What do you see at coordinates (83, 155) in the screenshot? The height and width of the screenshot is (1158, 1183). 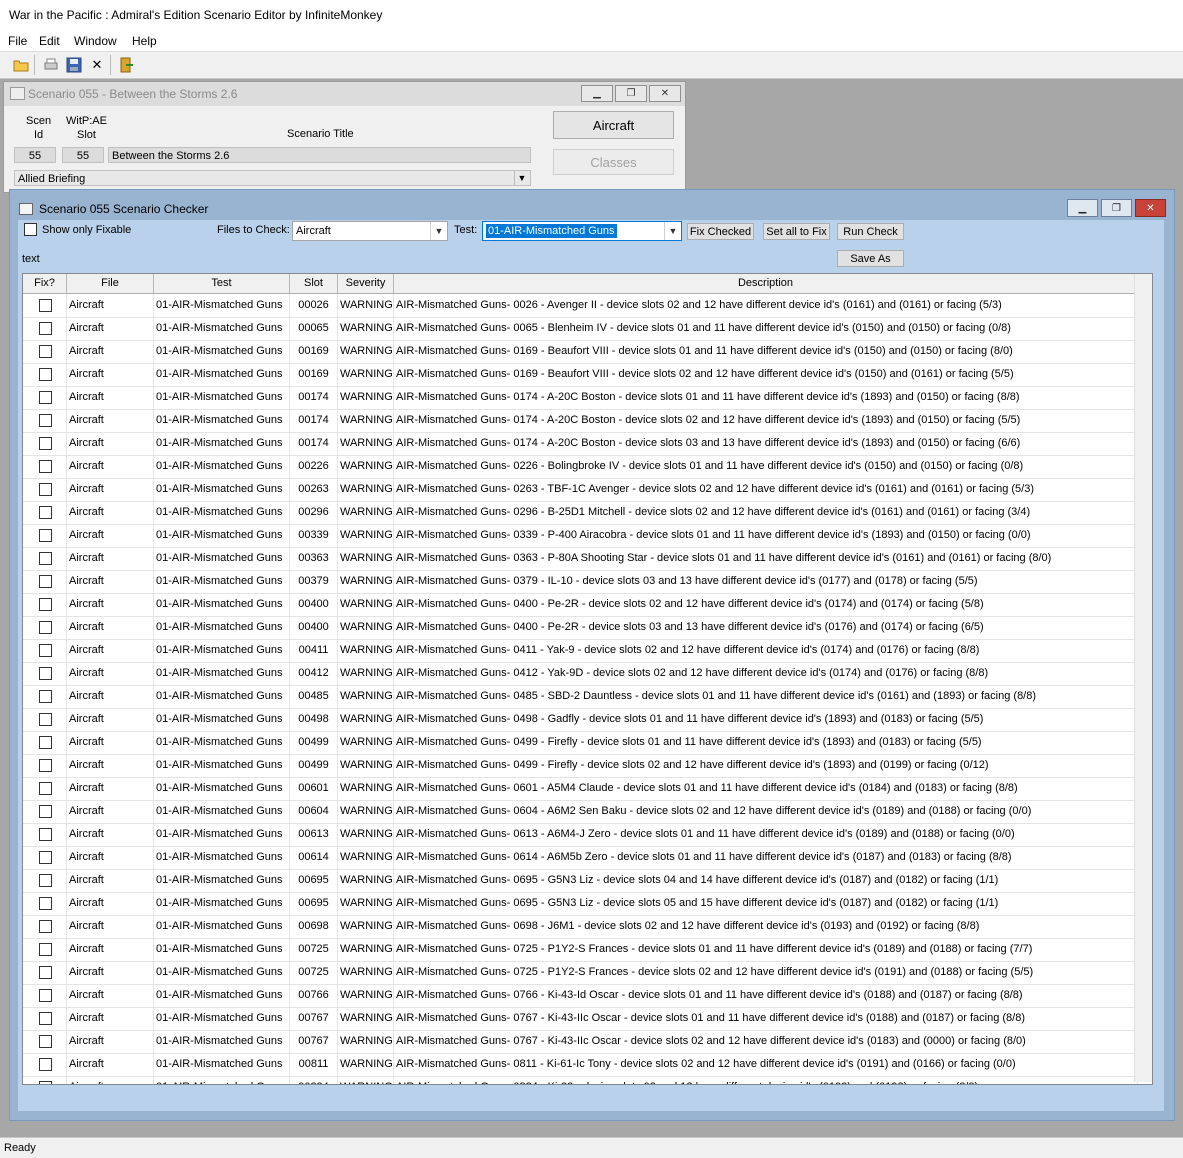 I see `slot-field: 55` at bounding box center [83, 155].